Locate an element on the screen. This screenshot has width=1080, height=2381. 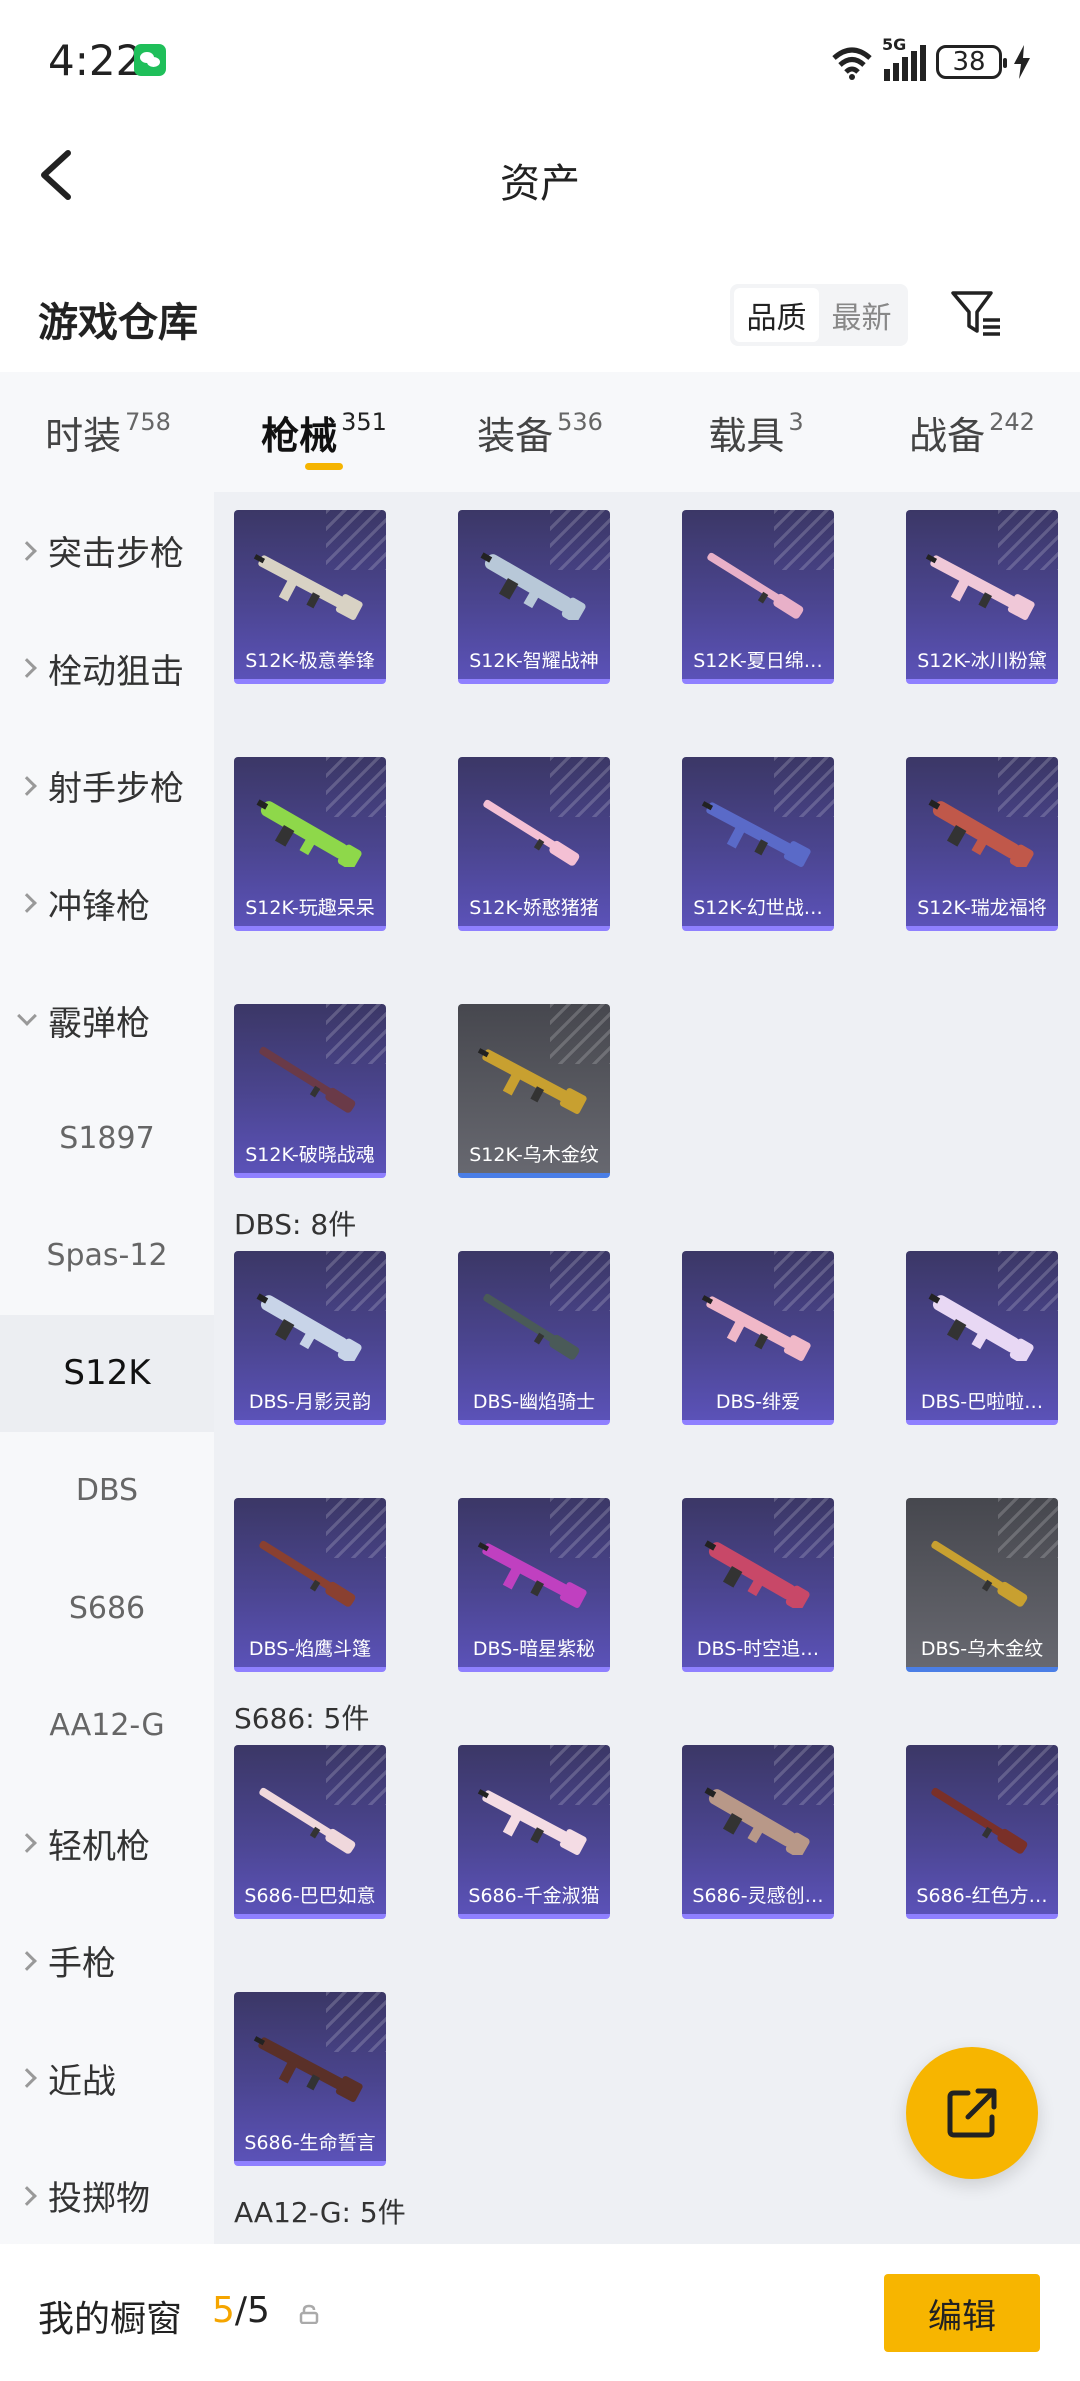
weapon-name: S12K-玩趣呆呆 is located at coordinates (310, 908).